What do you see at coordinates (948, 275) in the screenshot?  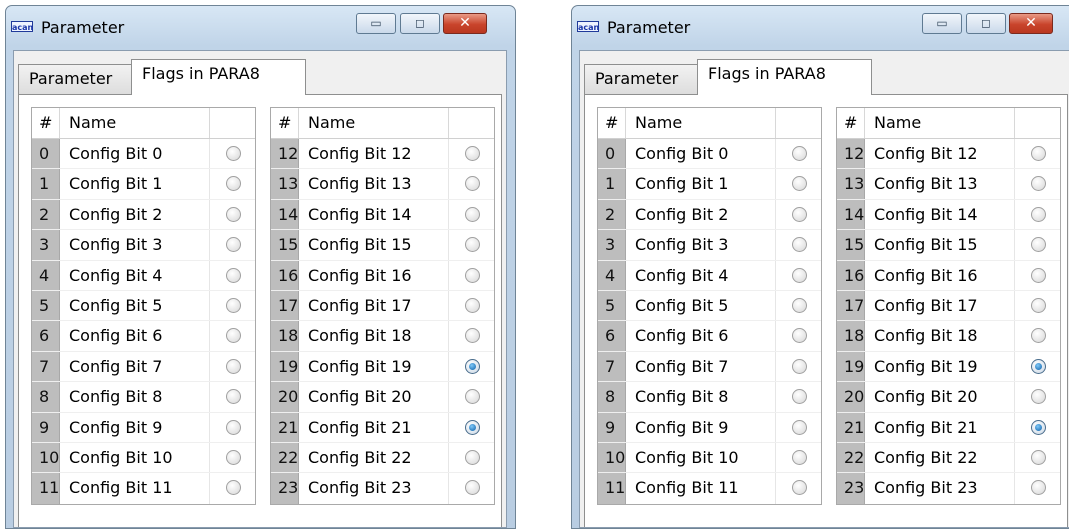 I see `table-row: 16 Config Bit 16` at bounding box center [948, 275].